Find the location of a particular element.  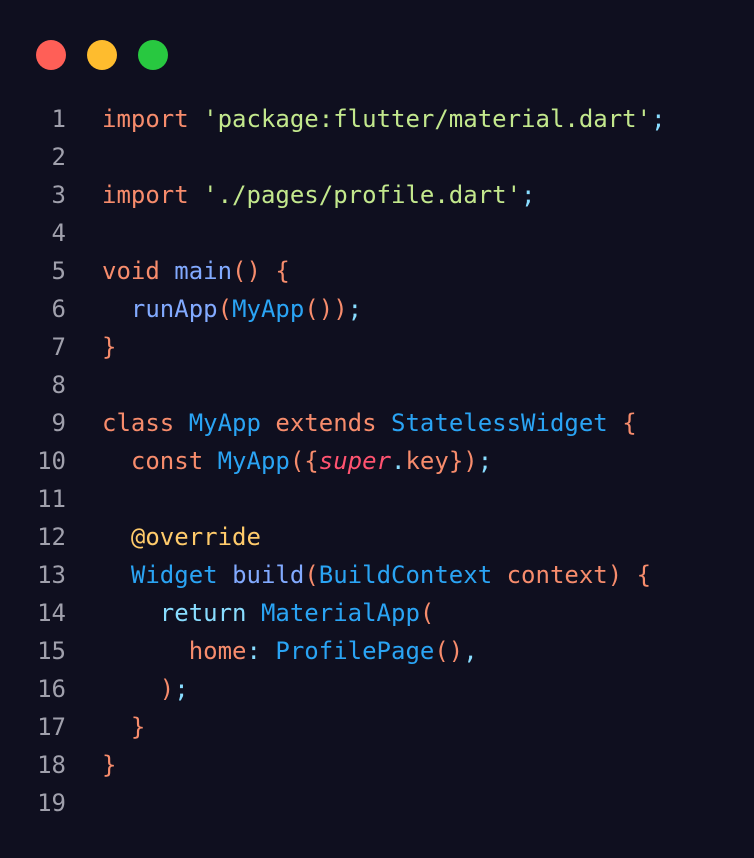

code-line: 15 home: ProfilePage(), is located at coordinates (377, 651).